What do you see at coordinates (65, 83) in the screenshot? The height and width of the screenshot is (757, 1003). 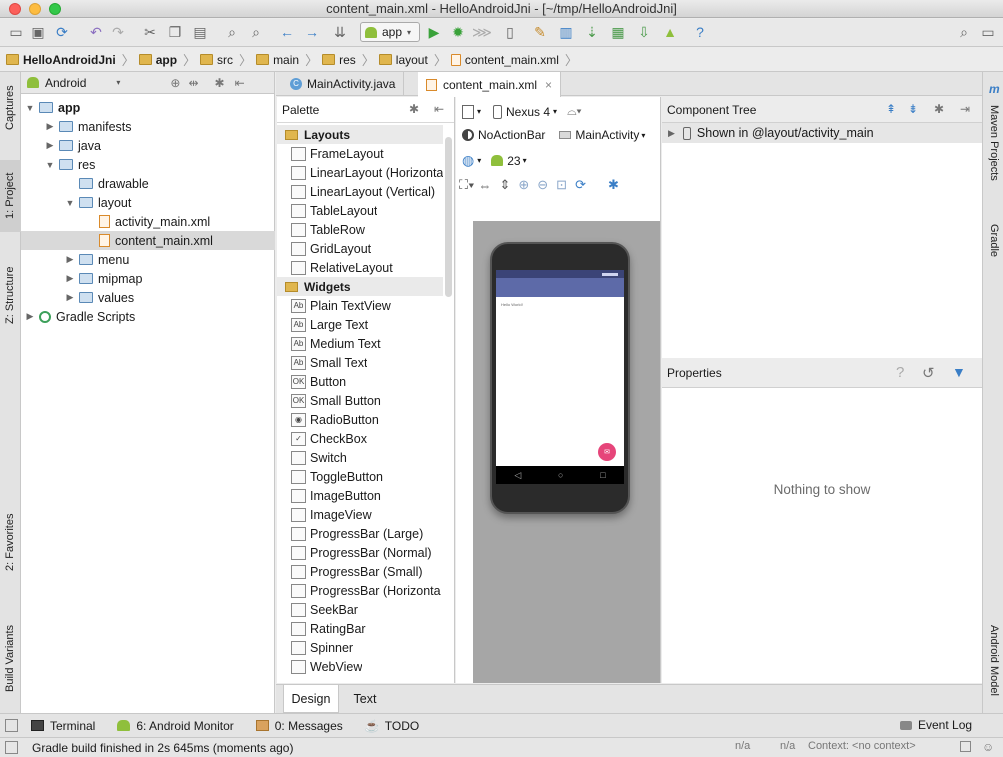 I see `project-view-dropdown: Android` at bounding box center [65, 83].